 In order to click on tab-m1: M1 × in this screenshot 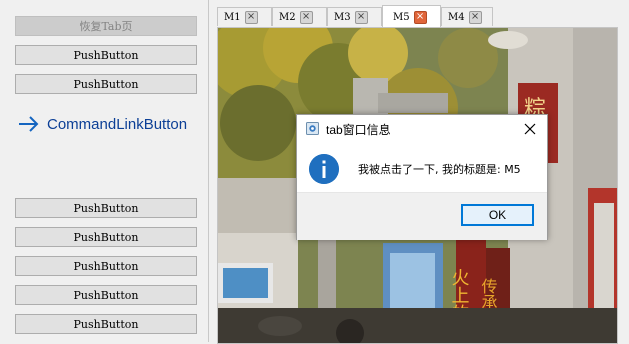, I will do `click(244, 16)`.